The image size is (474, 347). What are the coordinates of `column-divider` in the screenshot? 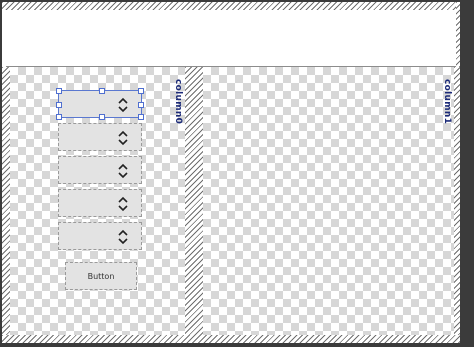 It's located at (194, 201).